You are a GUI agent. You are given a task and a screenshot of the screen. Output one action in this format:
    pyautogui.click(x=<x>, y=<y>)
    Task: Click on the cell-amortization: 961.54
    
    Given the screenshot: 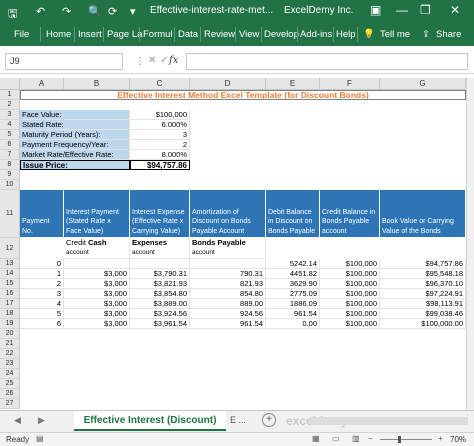 What is the action you would take?
    pyautogui.click(x=228, y=324)
    